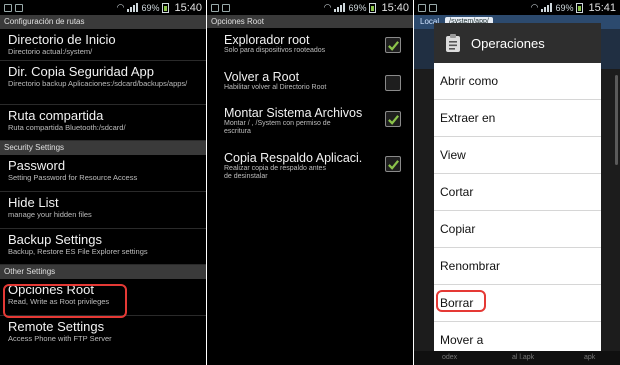 Image resolution: width=620 pixels, height=365 pixels. What do you see at coordinates (517, 81) in the screenshot?
I see `menu-item-abrir-como: Abrir como` at bounding box center [517, 81].